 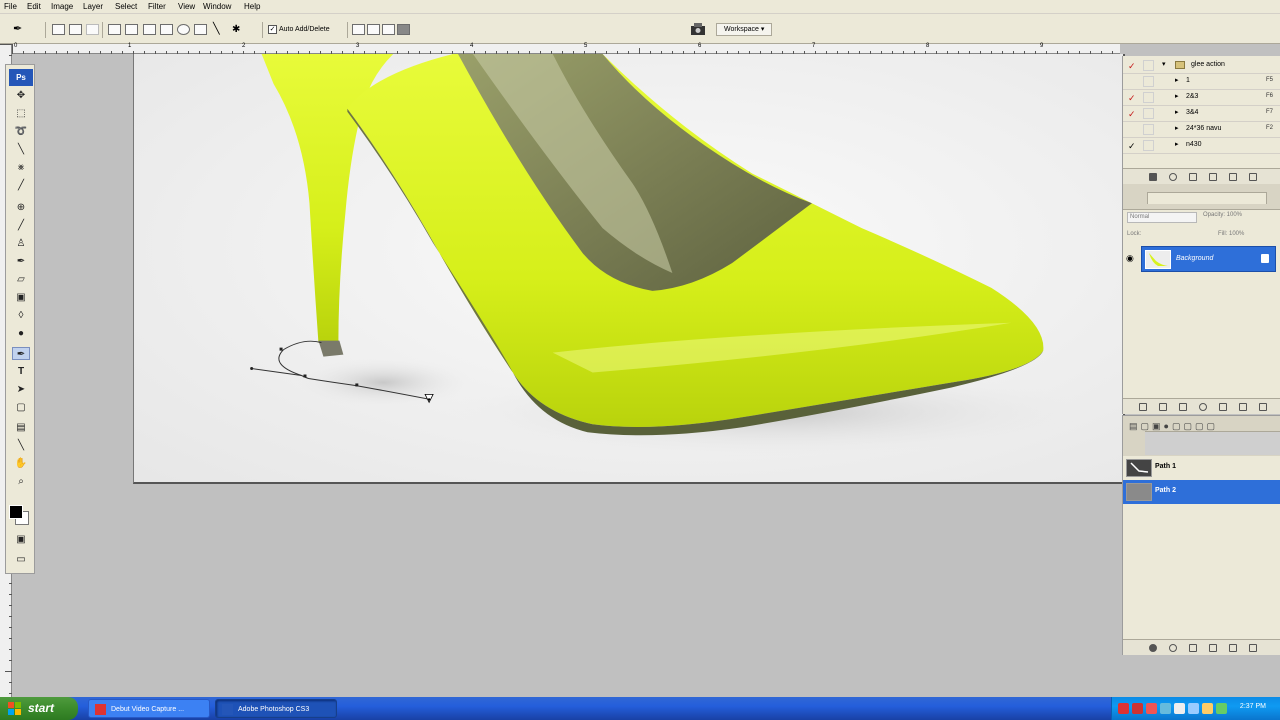 What do you see at coordinates (403, 29) in the screenshot?
I see `exclude-path-icon` at bounding box center [403, 29].